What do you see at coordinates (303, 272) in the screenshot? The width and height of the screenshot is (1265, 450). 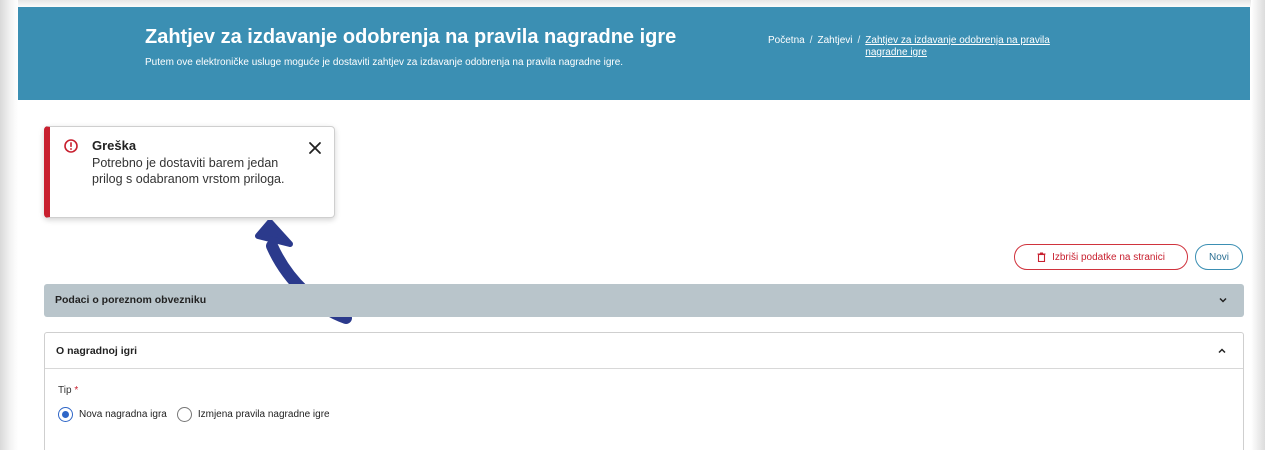 I see `annotation-arrow-icon` at bounding box center [303, 272].